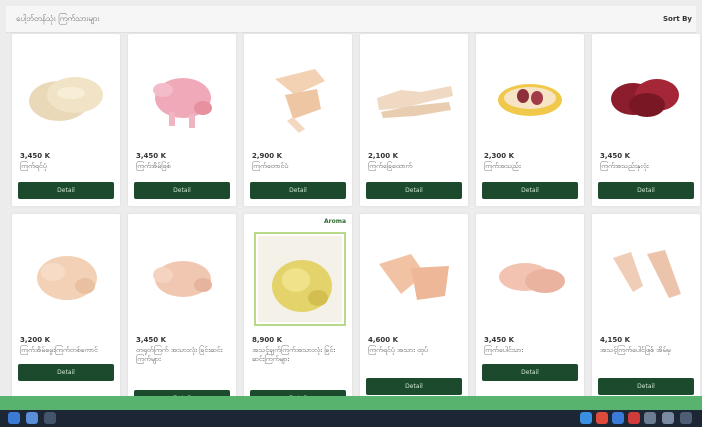  Describe the element at coordinates (334, 221) in the screenshot. I see `brand-badge: Aroma` at that location.